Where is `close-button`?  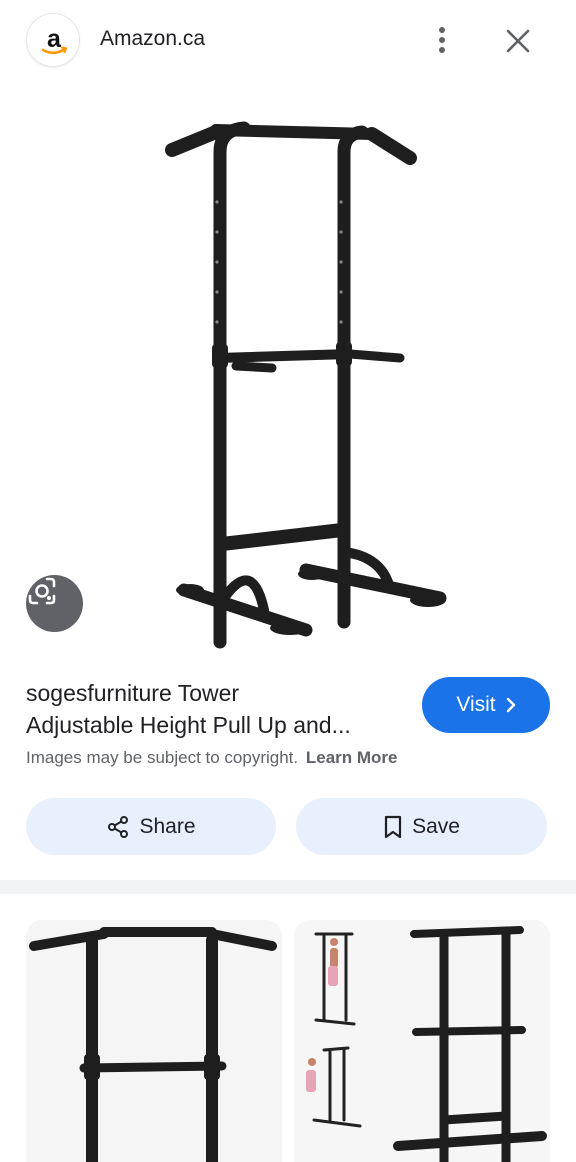 close-button is located at coordinates (518, 41).